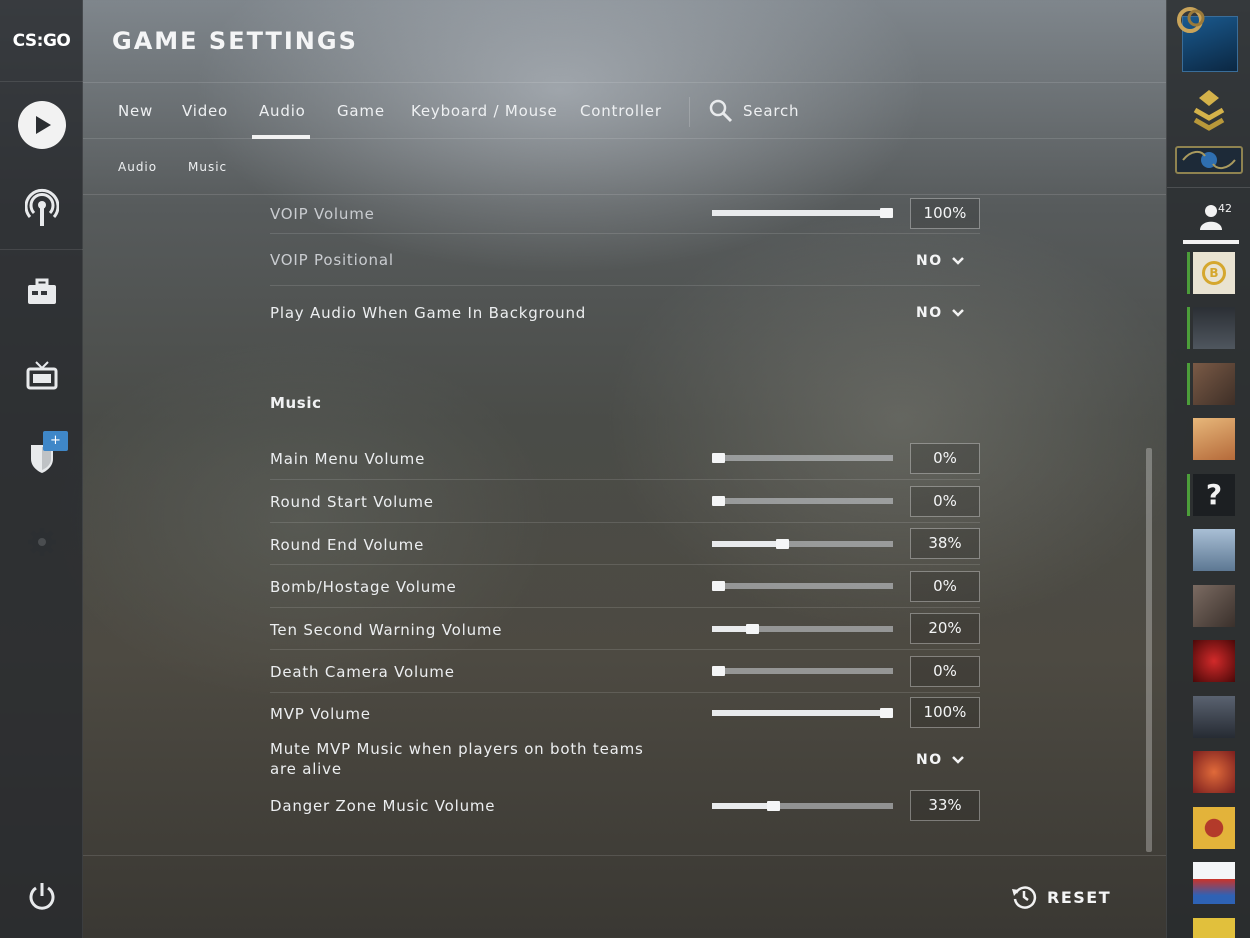 This screenshot has height=938, width=1250. I want to click on badge-letter: B, so click(1214, 273).